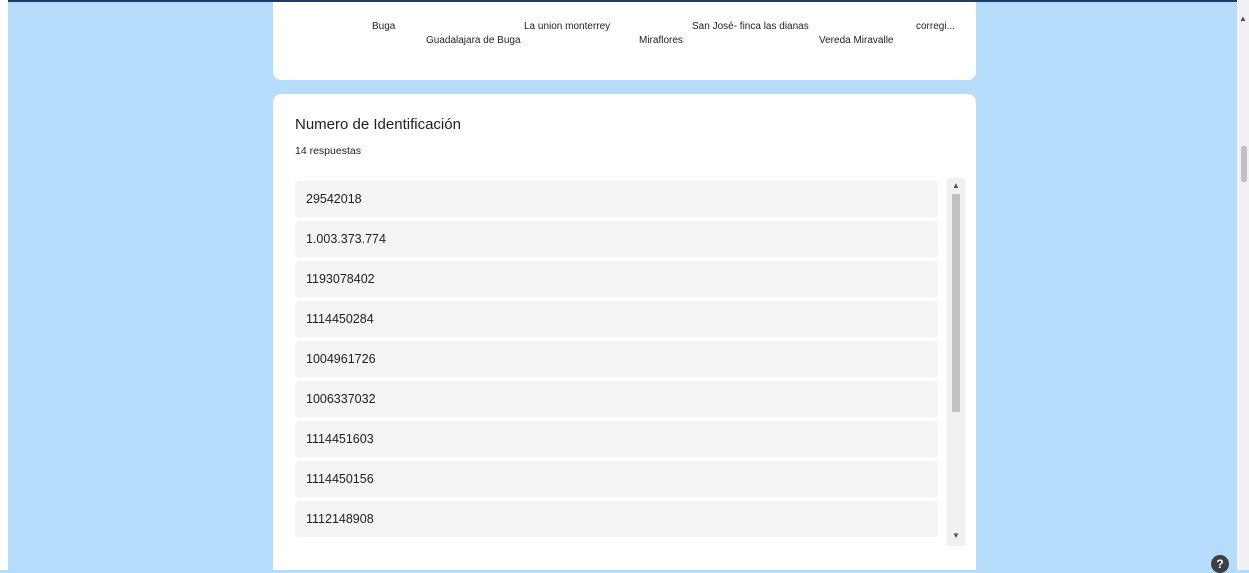 The image size is (1249, 573). Describe the element at coordinates (616, 199) in the screenshot. I see `response-item: 29542018` at that location.